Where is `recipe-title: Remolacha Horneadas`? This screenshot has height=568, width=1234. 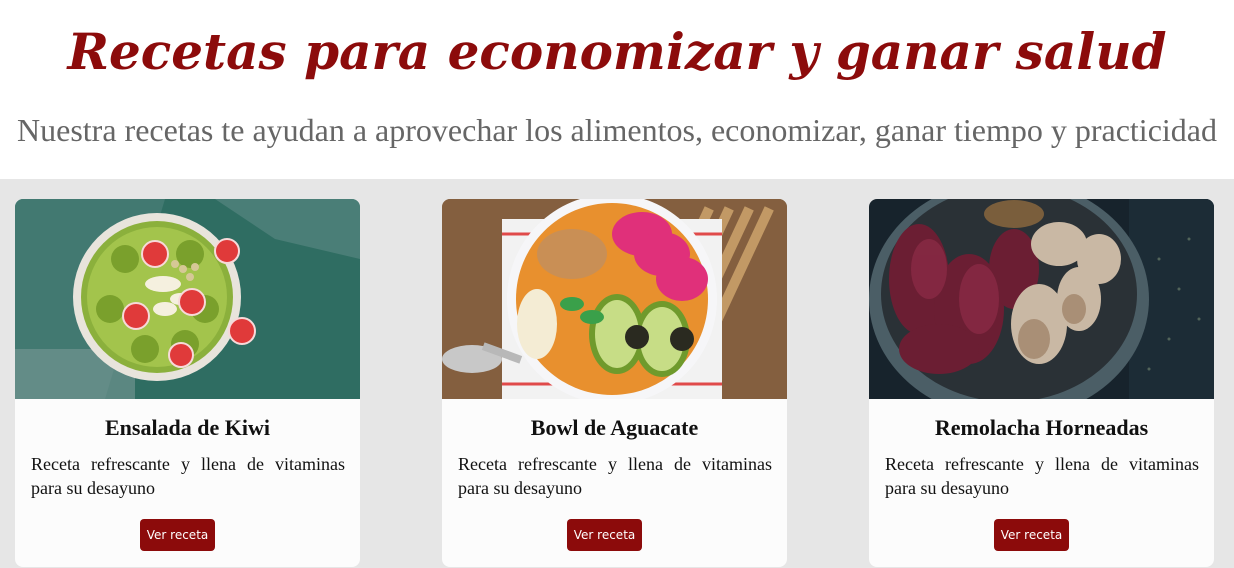
recipe-title: Remolacha Horneadas is located at coordinates (1041, 427).